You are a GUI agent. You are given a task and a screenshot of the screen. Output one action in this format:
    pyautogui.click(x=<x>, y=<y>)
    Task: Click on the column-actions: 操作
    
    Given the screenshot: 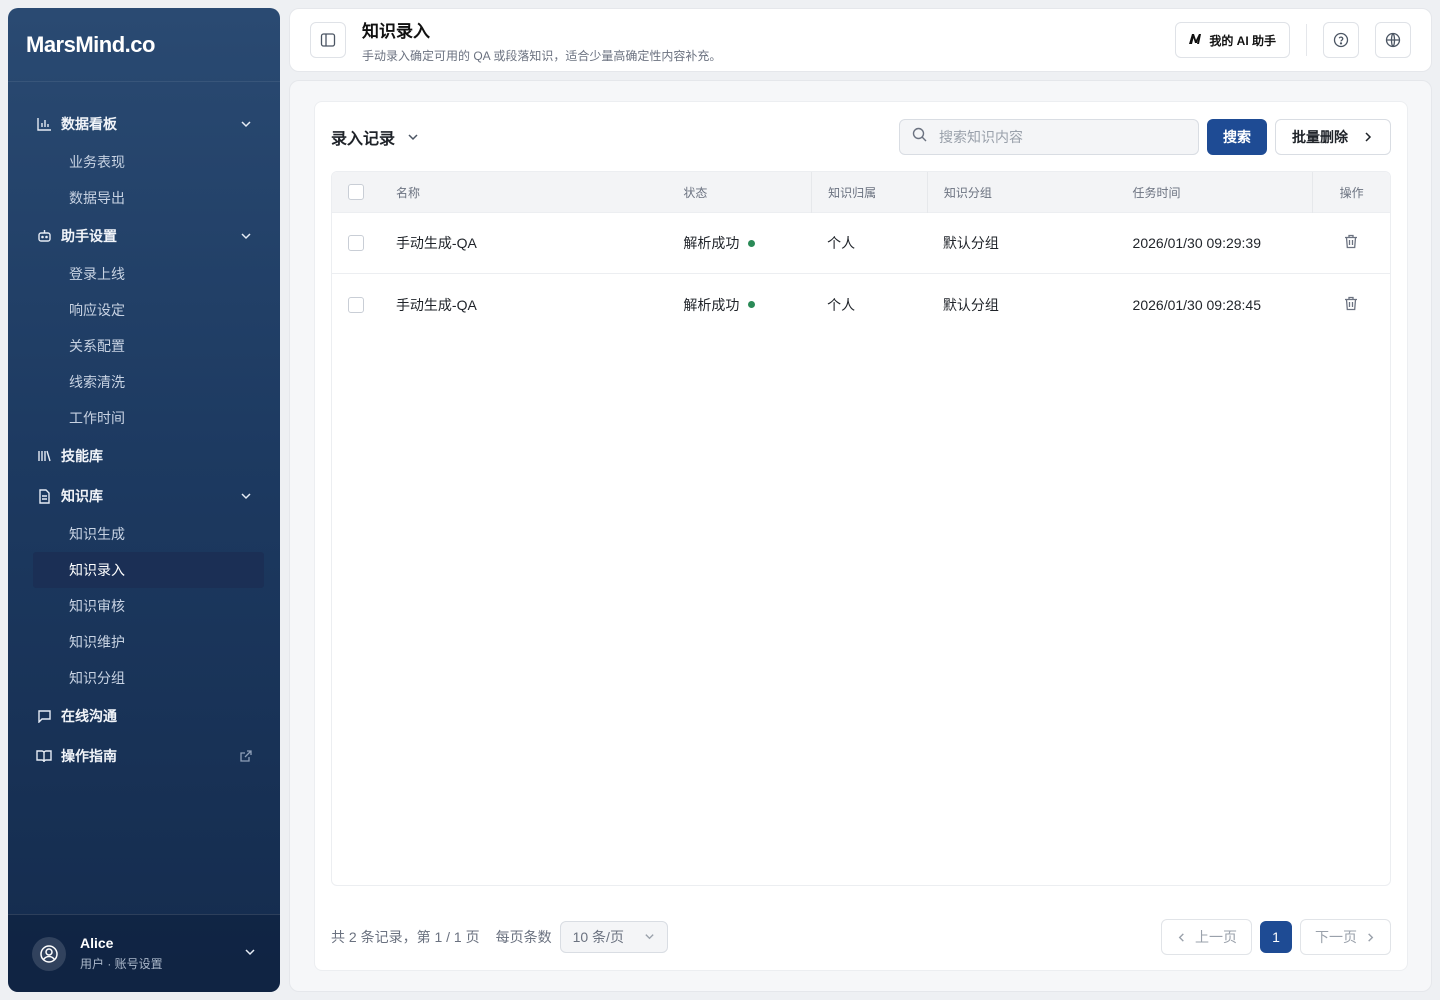 What is the action you would take?
    pyautogui.click(x=1351, y=192)
    